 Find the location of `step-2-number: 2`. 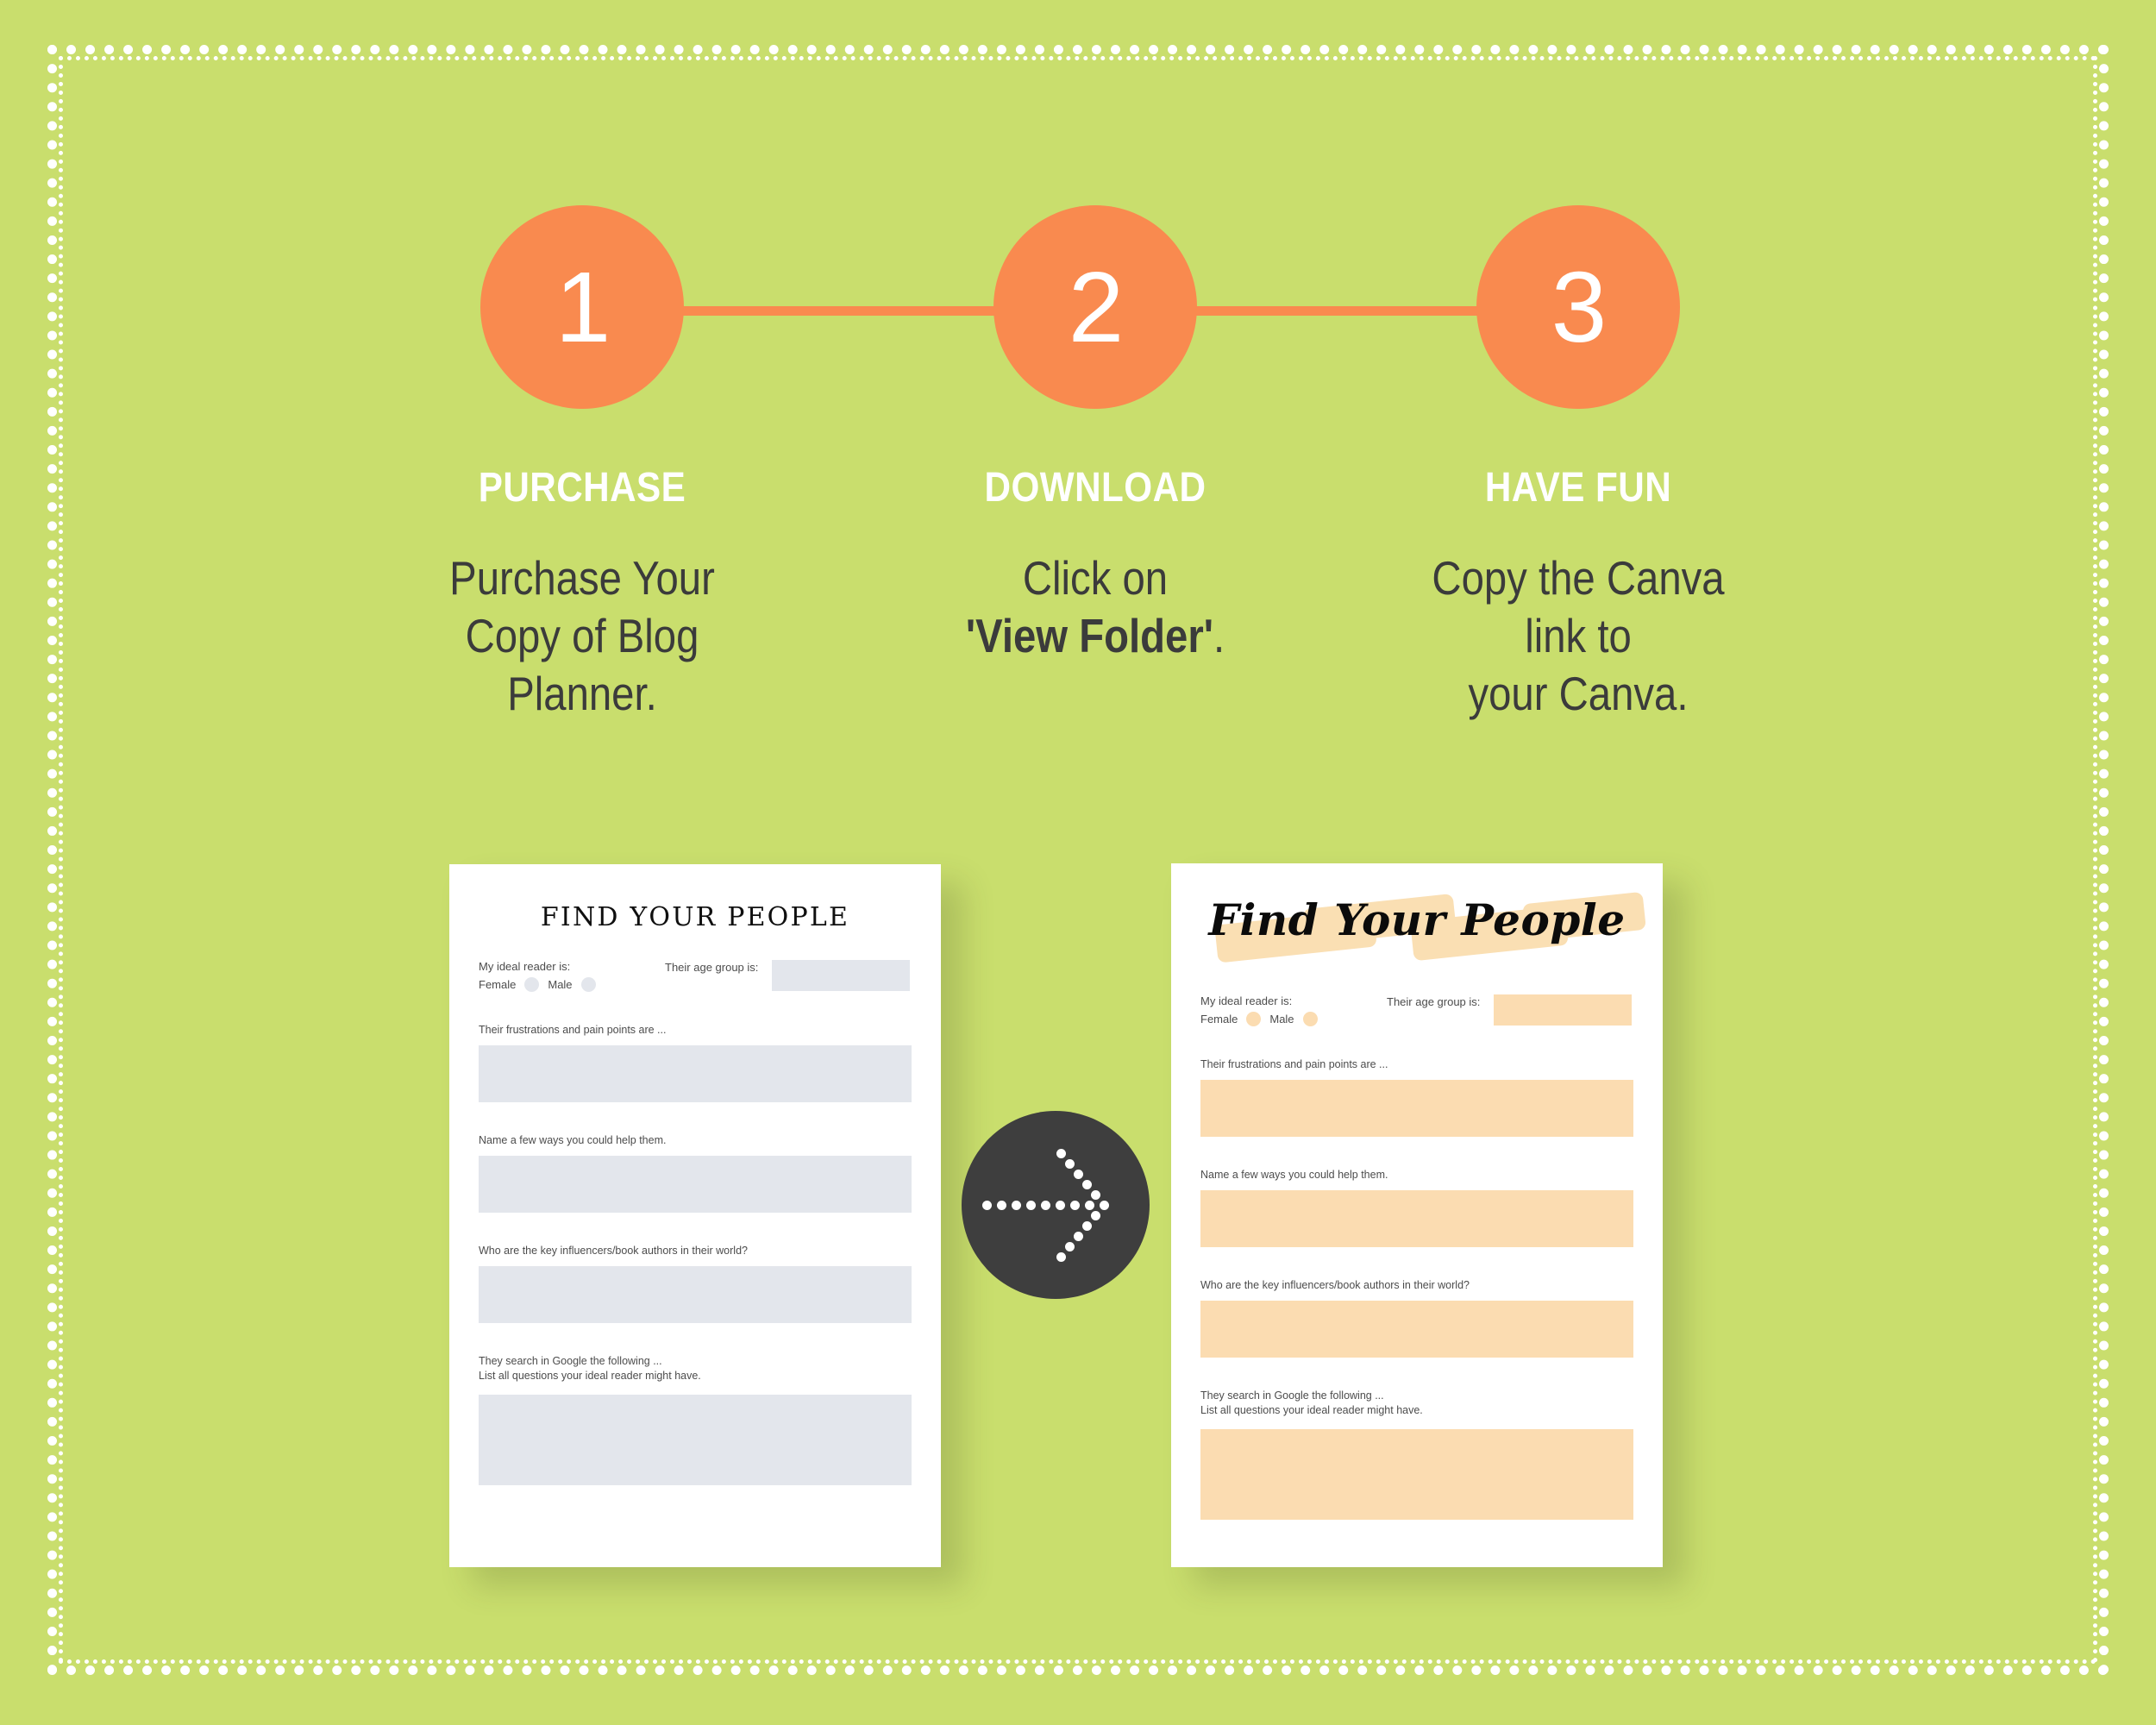

step-2-number: 2 is located at coordinates (1096, 307).